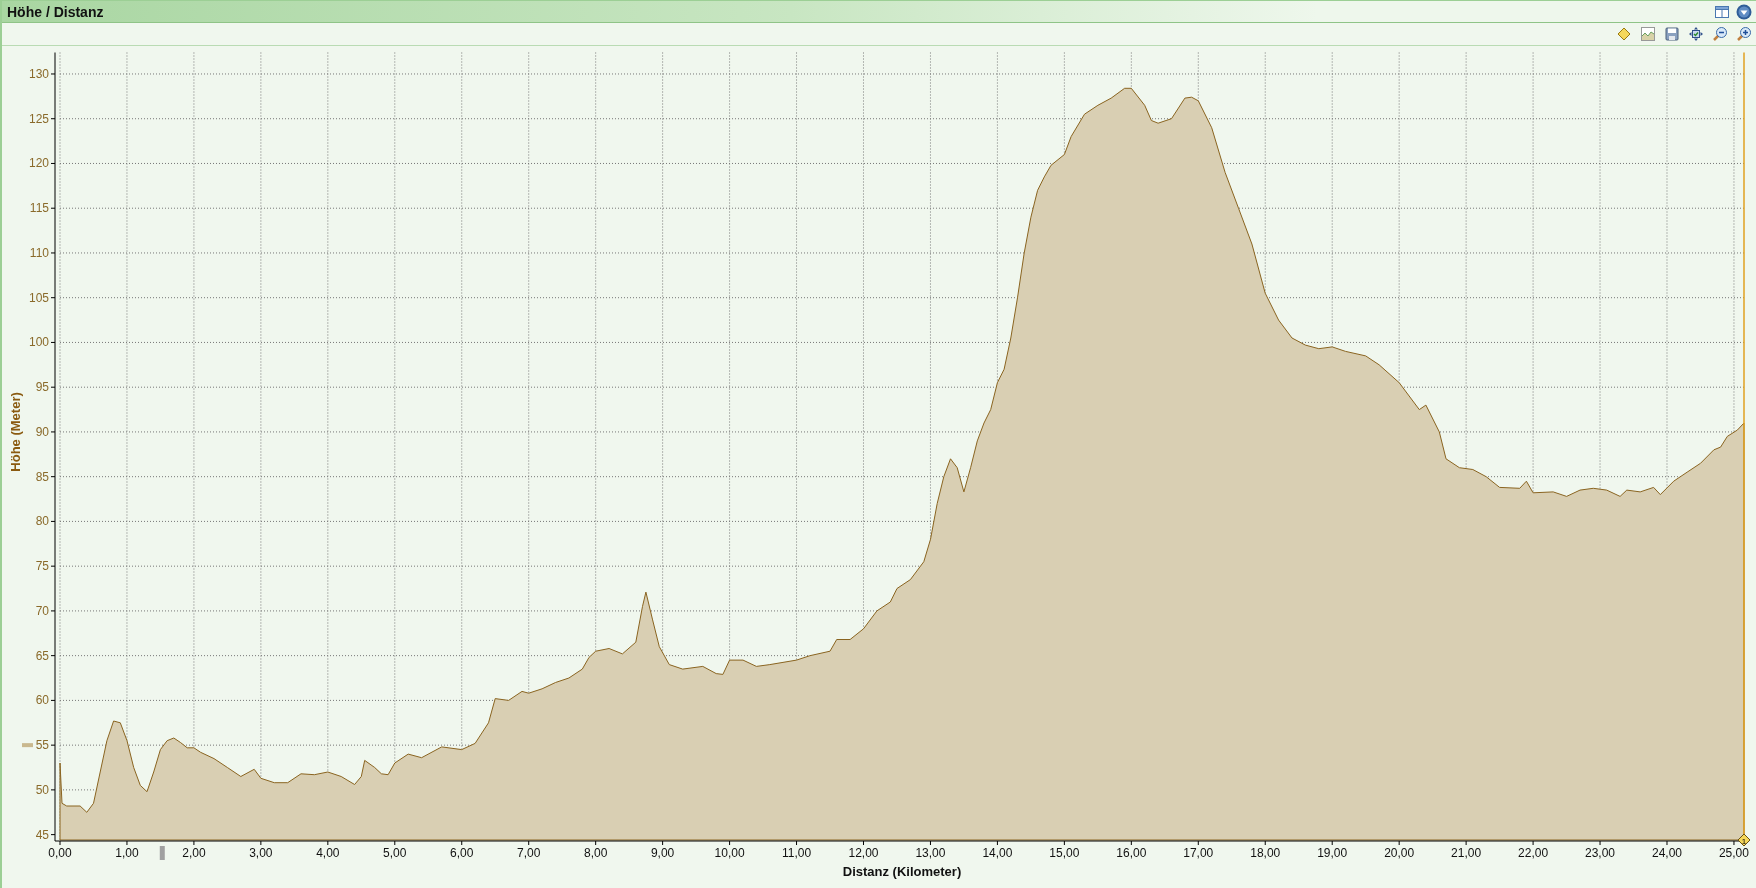 The width and height of the screenshot is (1756, 888). Describe the element at coordinates (27, 745) in the screenshot. I see `y-slider-handle` at that location.